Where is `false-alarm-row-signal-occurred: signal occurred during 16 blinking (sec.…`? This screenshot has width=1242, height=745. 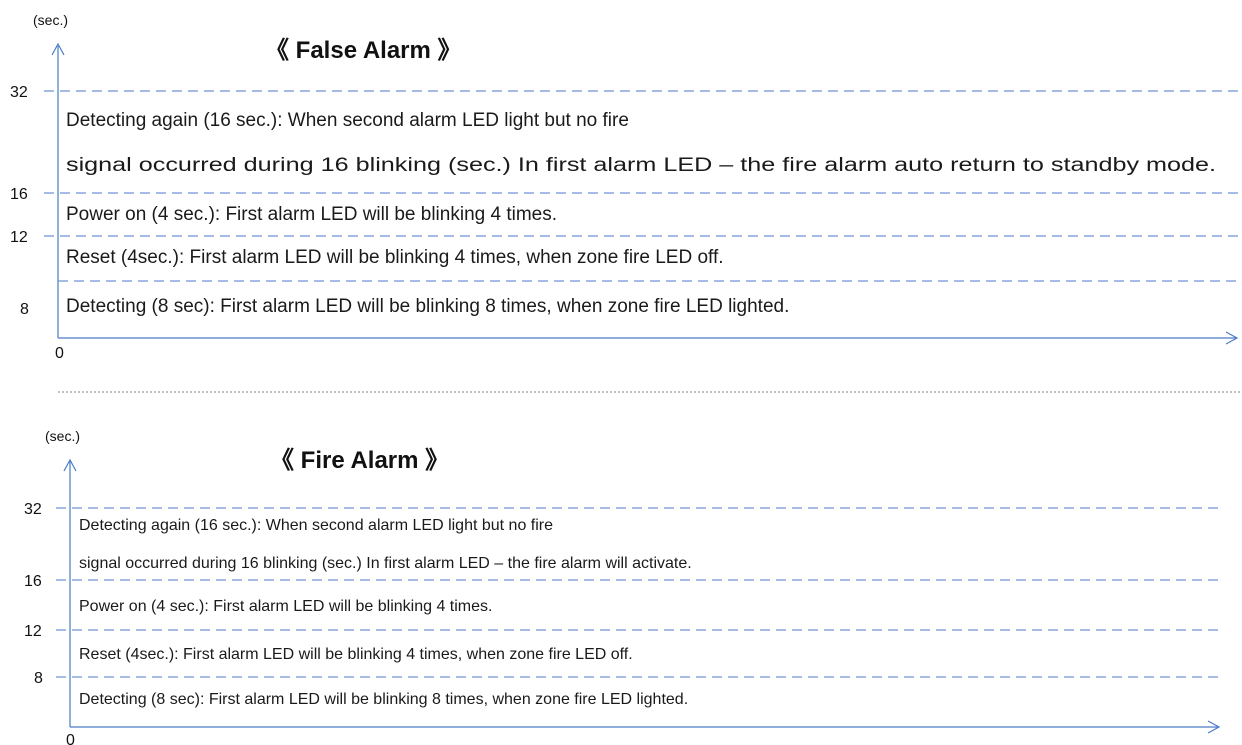 false-alarm-row-signal-occurred: signal occurred during 16 blinking (sec.… is located at coordinates (641, 165).